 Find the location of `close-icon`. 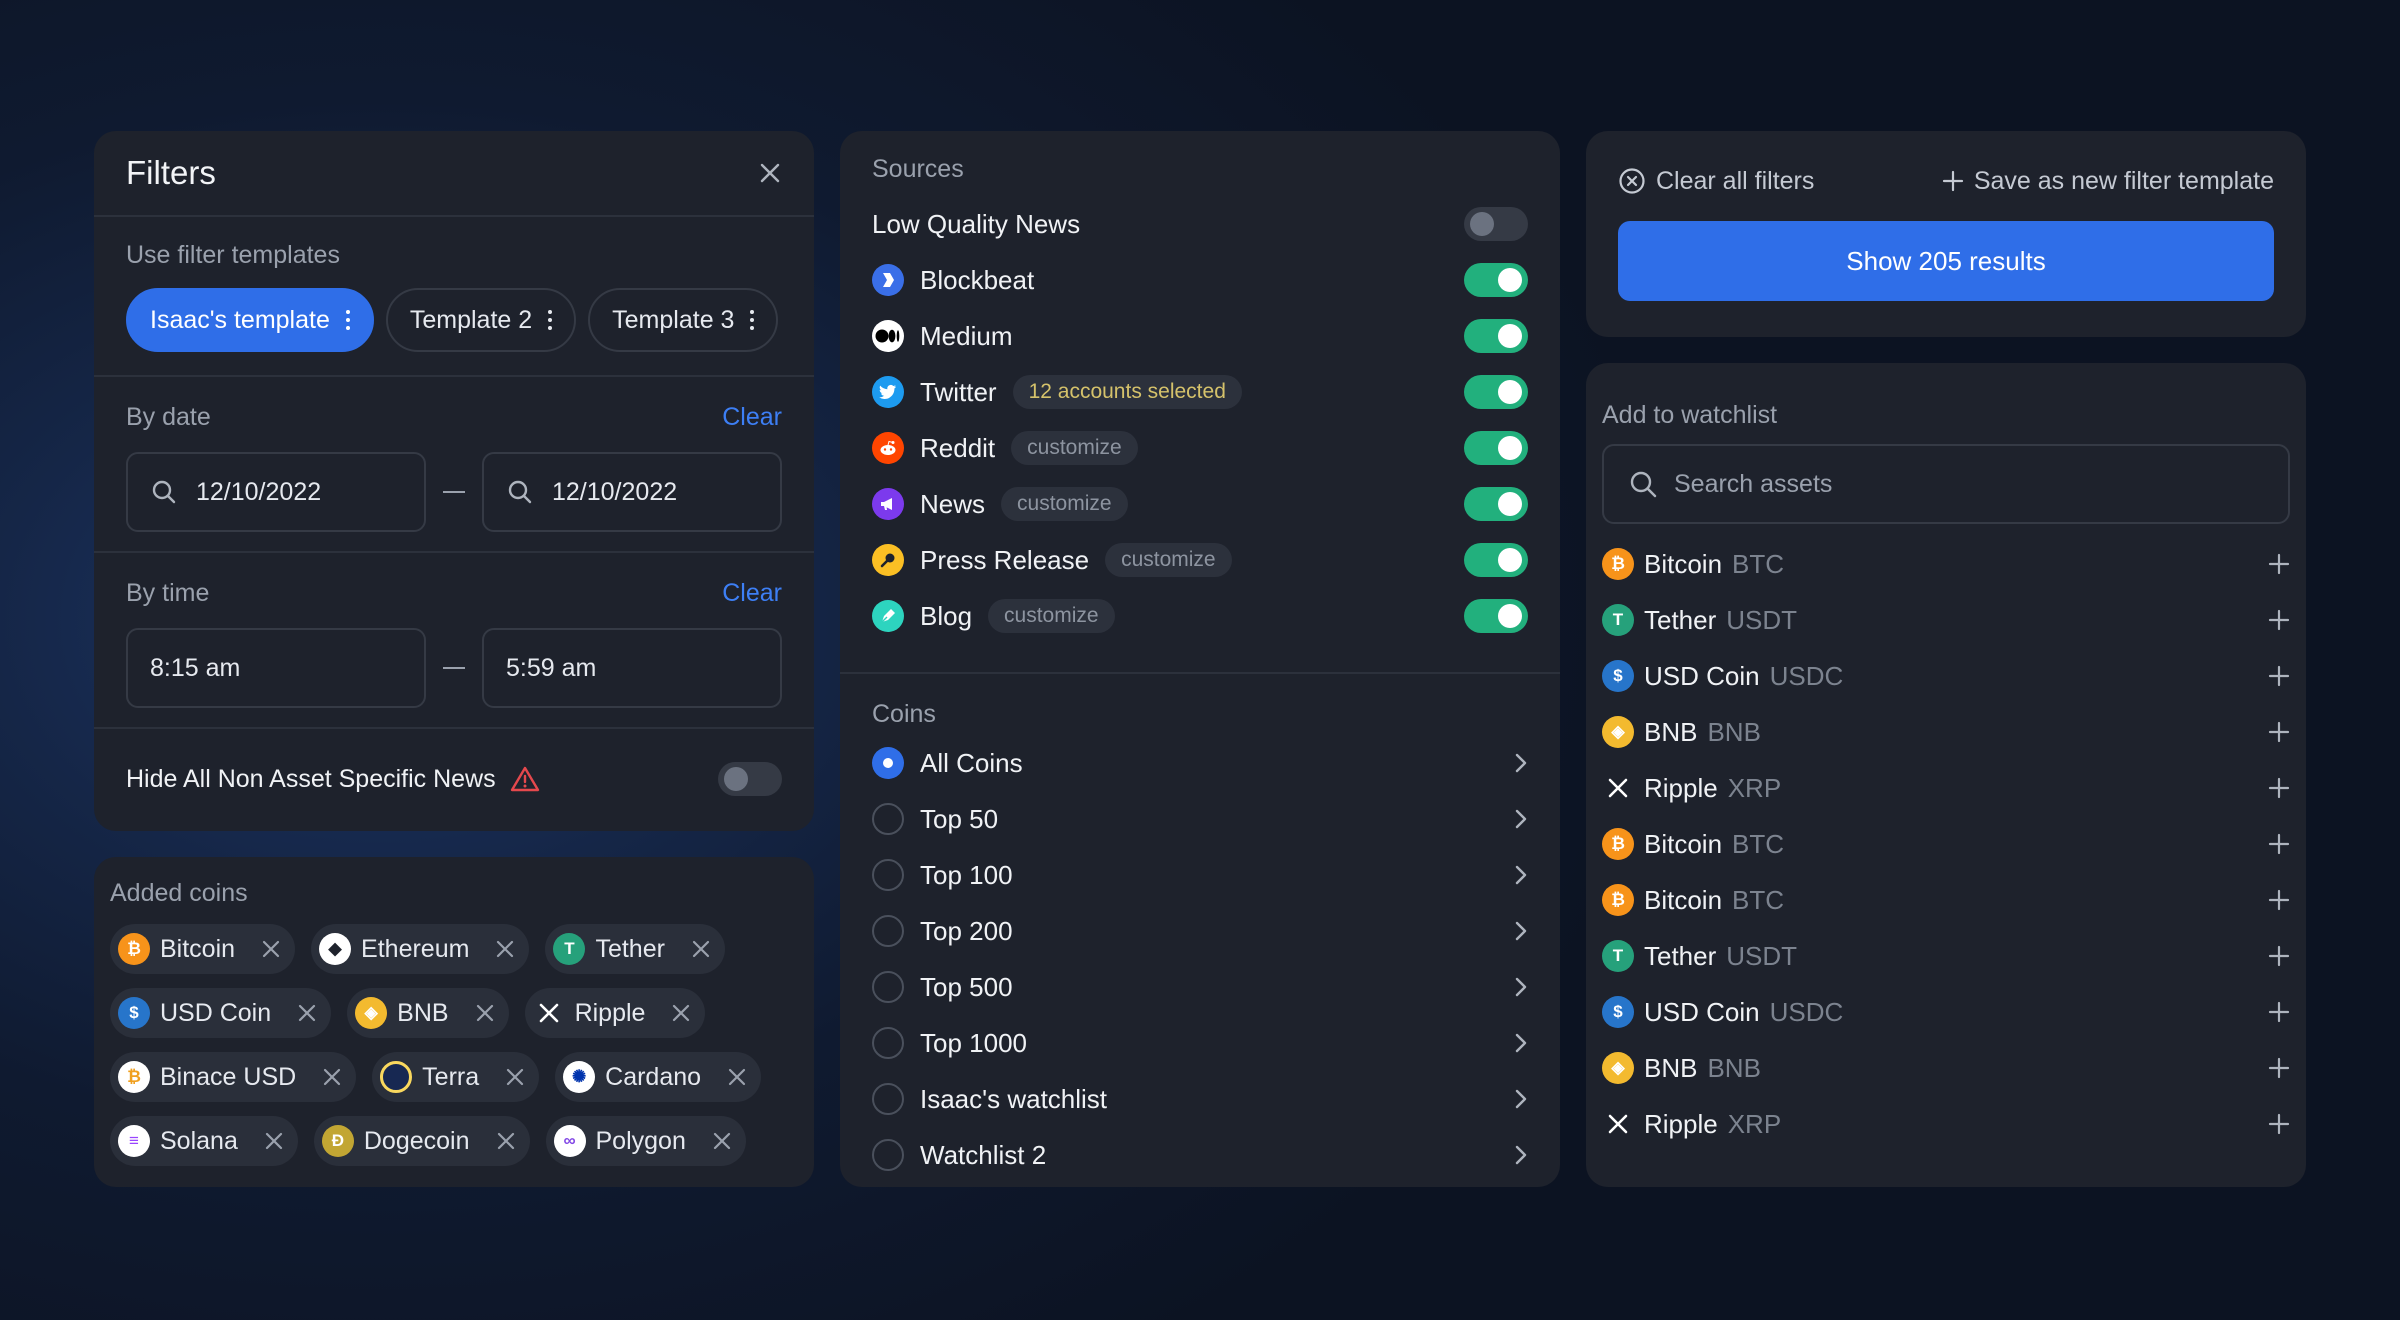

close-icon is located at coordinates (770, 173).